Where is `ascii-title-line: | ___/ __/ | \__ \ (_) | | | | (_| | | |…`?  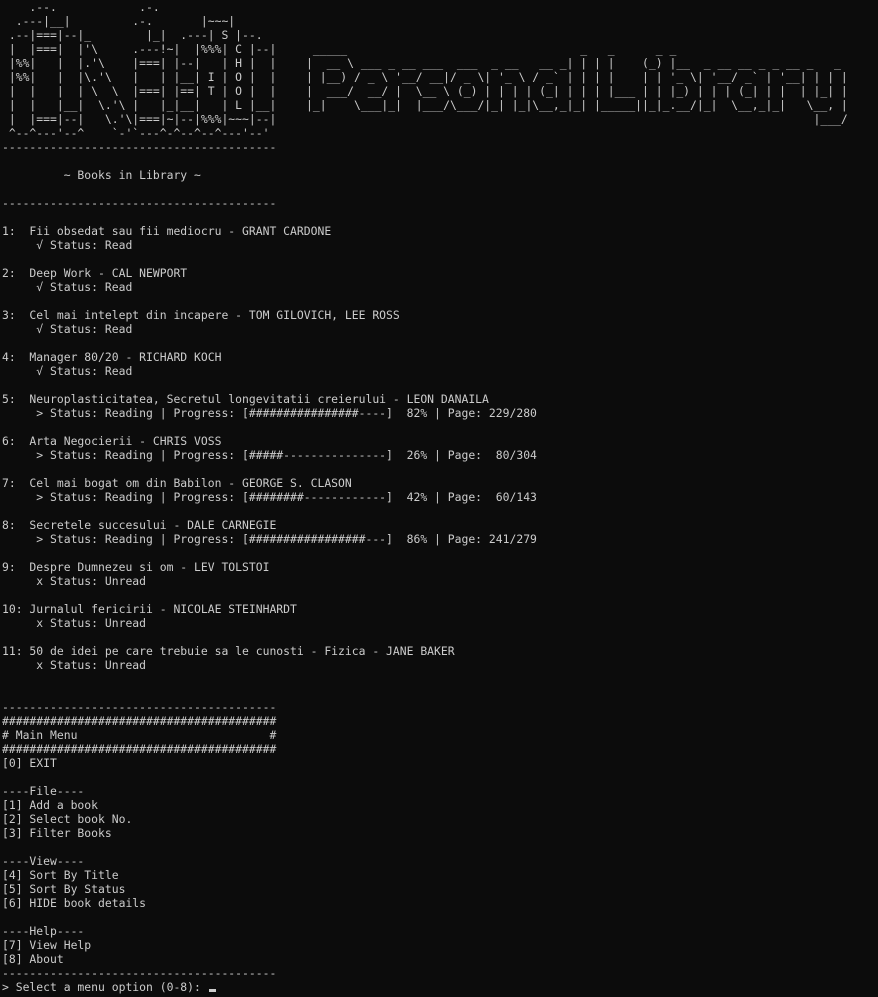
ascii-title-line: | ___/ __/ | \__ \ (_) | | | | (_| | | |… is located at coordinates (577, 91).